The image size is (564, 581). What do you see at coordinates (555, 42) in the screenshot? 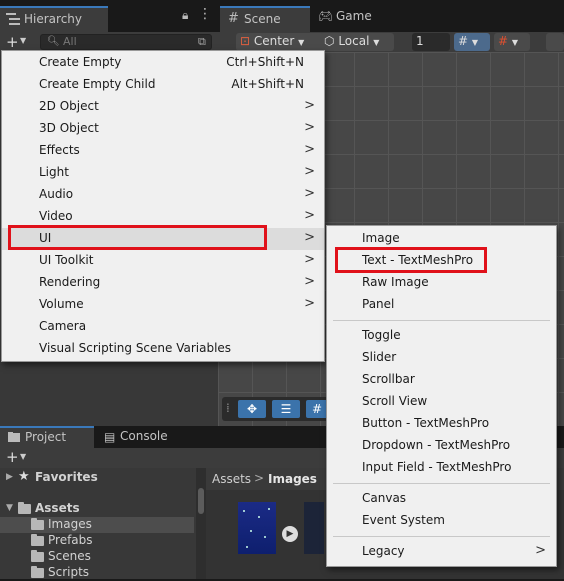
I see `scene-extra-button` at bounding box center [555, 42].